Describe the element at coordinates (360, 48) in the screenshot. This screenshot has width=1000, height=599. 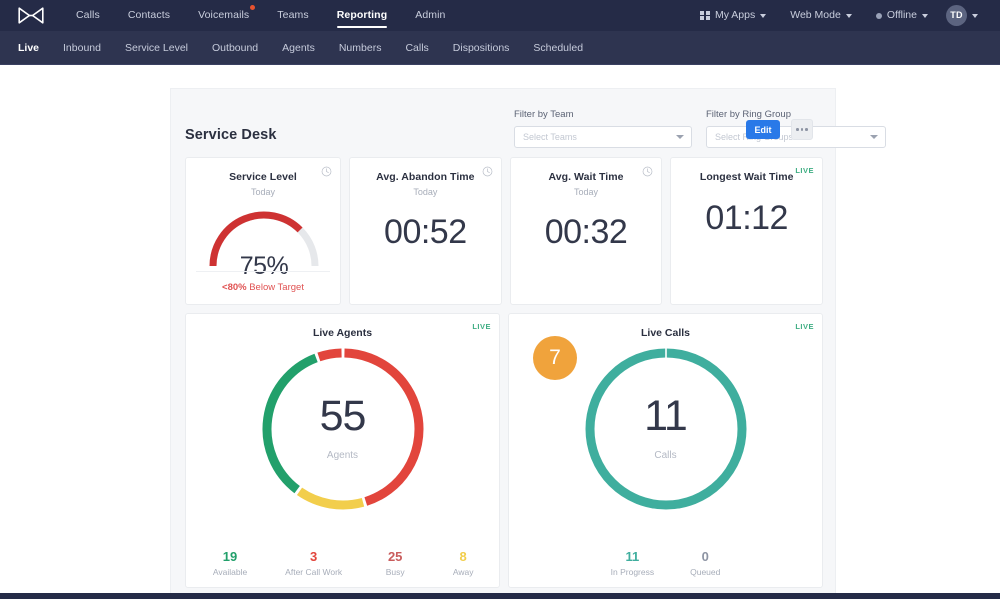
I see `tab-numbers: Numbers` at that location.